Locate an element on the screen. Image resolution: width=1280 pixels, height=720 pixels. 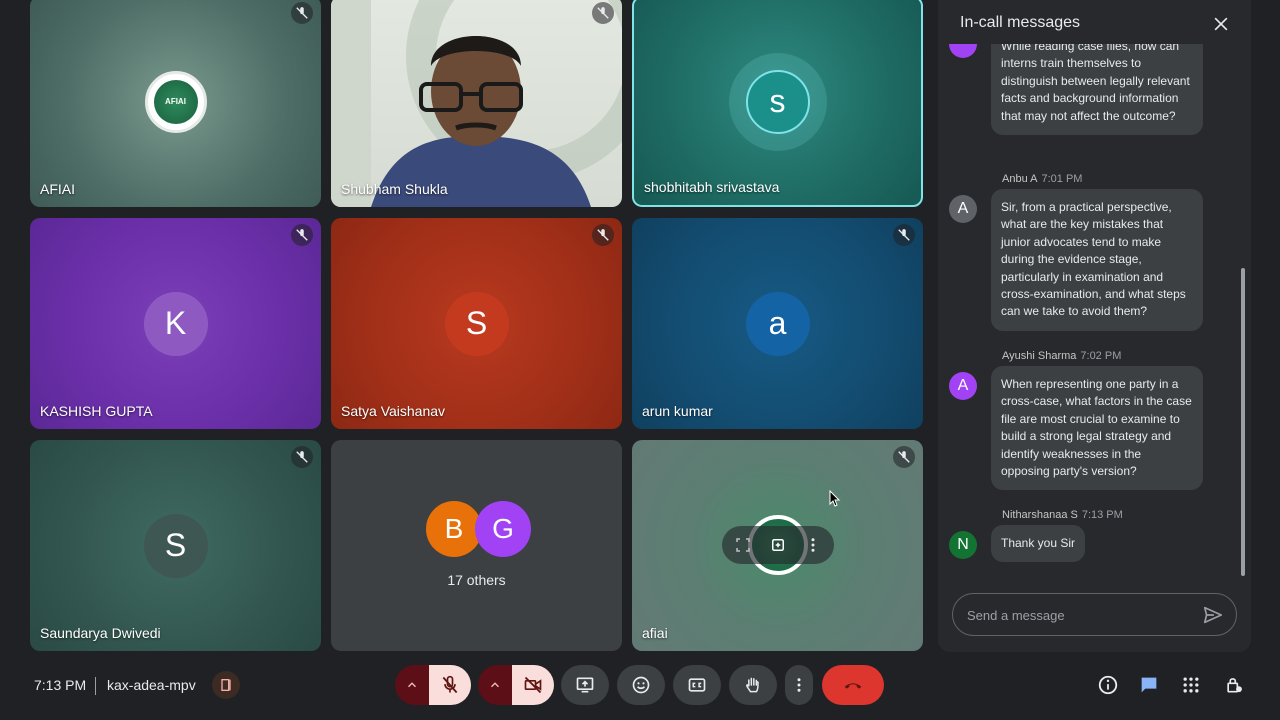
meeting-details-icon is located at coordinates (1108, 685).